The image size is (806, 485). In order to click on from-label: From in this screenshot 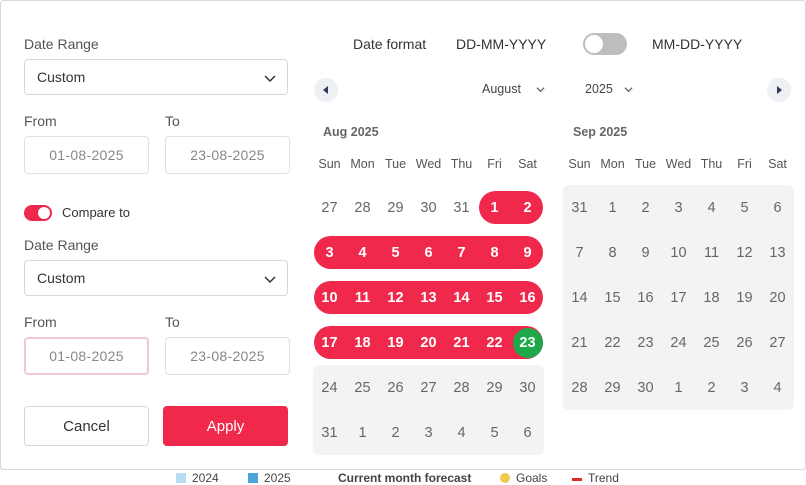, I will do `click(40, 121)`.